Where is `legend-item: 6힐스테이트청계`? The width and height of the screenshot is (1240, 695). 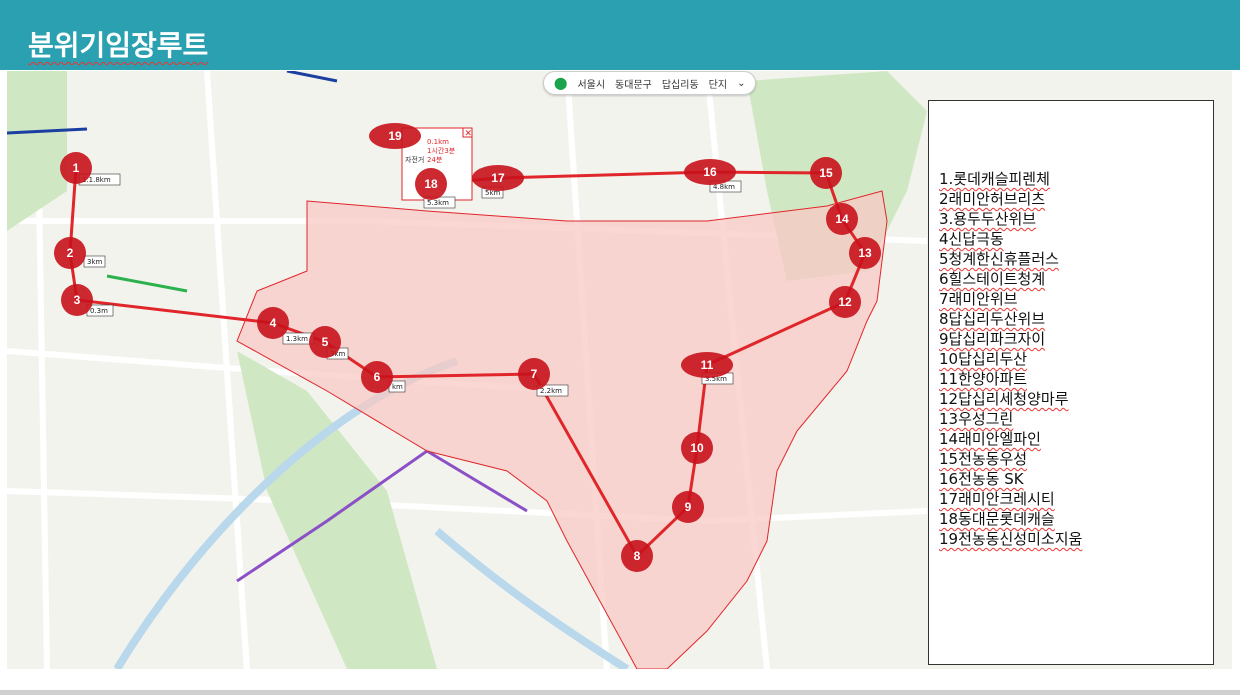 legend-item: 6힐스테이트청계 is located at coordinates (992, 279).